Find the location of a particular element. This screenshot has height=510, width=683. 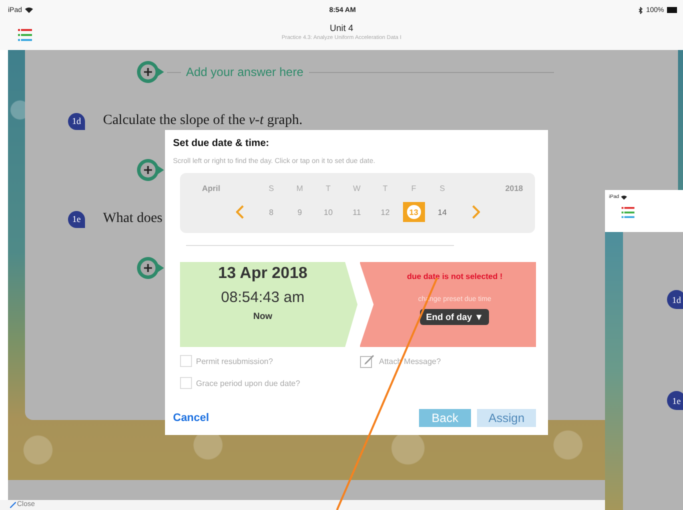

option-label: Permit resubmission? is located at coordinates (234, 361).